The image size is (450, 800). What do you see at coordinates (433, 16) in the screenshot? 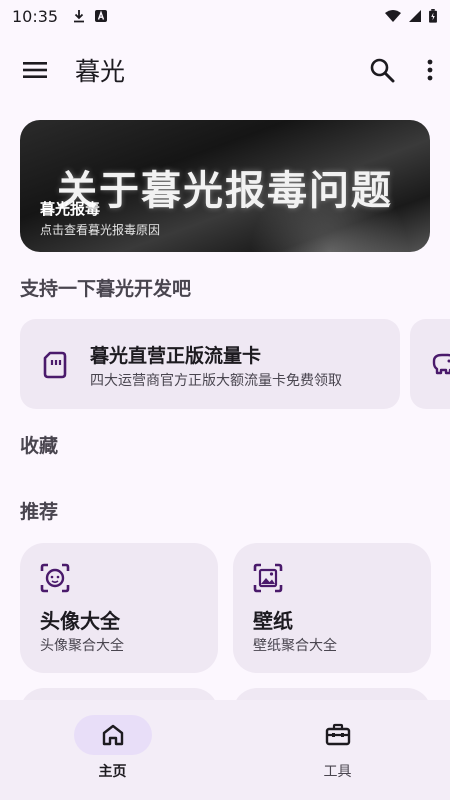
I see `battery-icon` at bounding box center [433, 16].